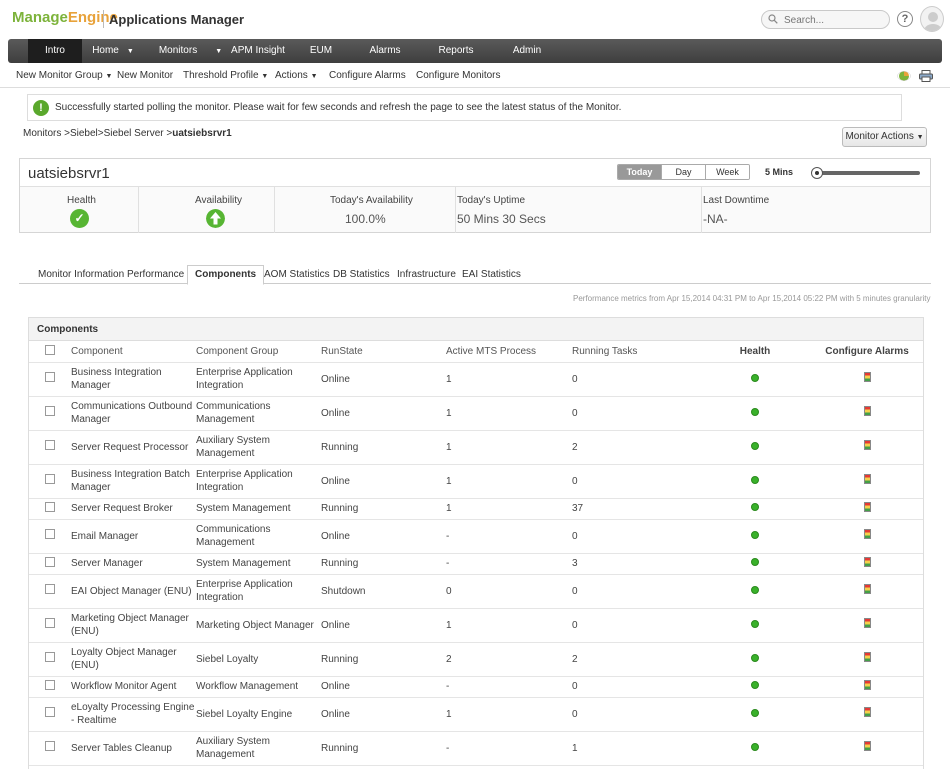 This screenshot has width=950, height=769. Describe the element at coordinates (361, 275) in the screenshot. I see `tab-db-statistics: DB Statistics` at that location.